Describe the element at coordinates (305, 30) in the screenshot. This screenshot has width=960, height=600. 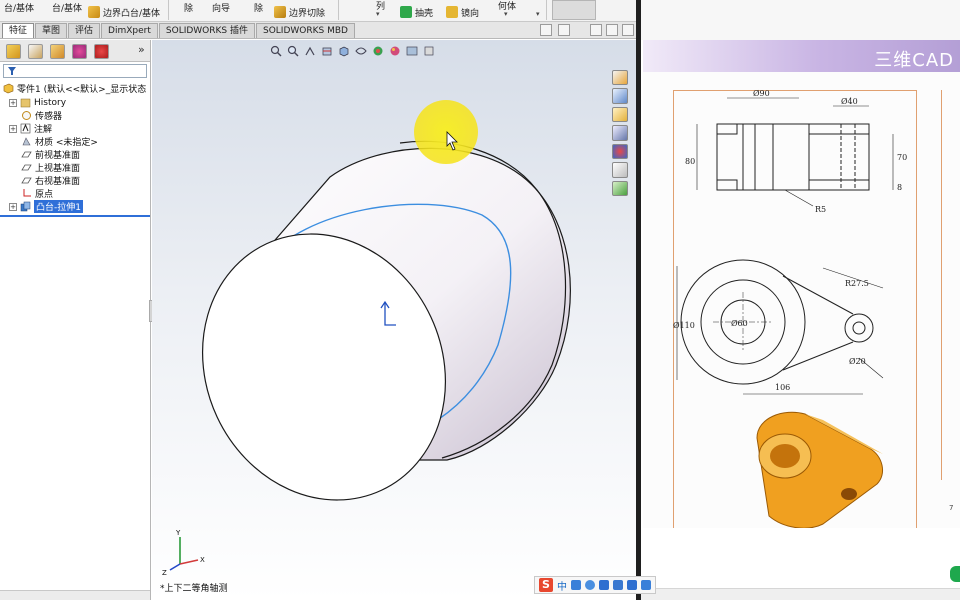
I see `tab-mbd: SOLIDWORKS MBD` at that location.